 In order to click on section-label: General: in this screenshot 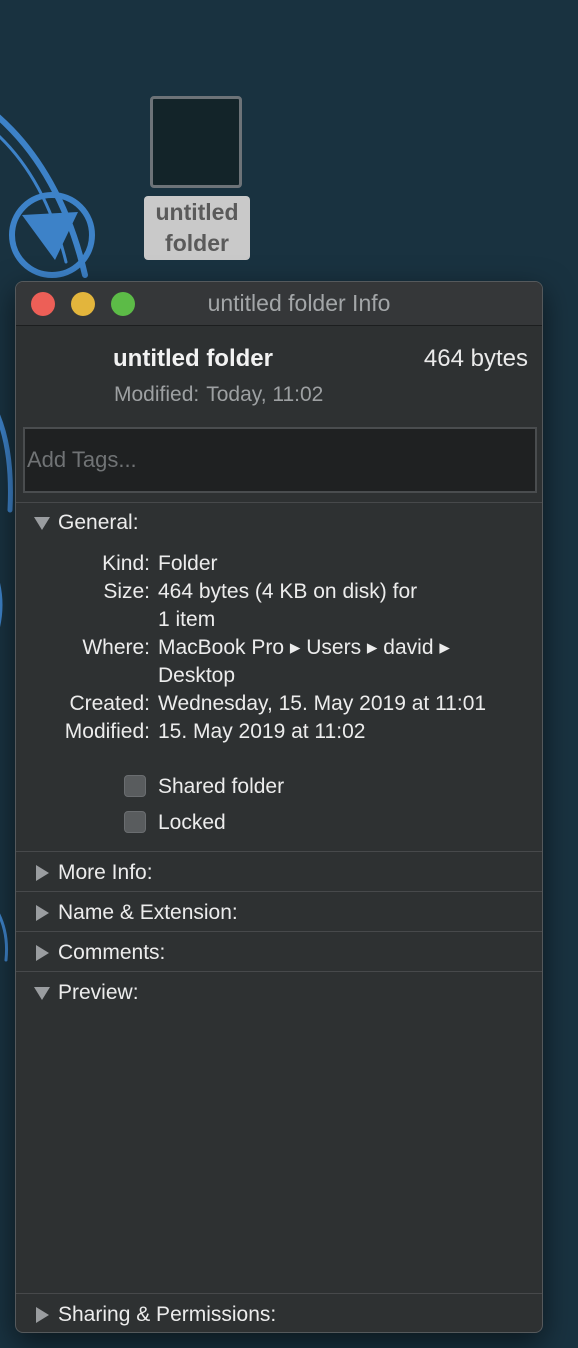, I will do `click(98, 522)`.